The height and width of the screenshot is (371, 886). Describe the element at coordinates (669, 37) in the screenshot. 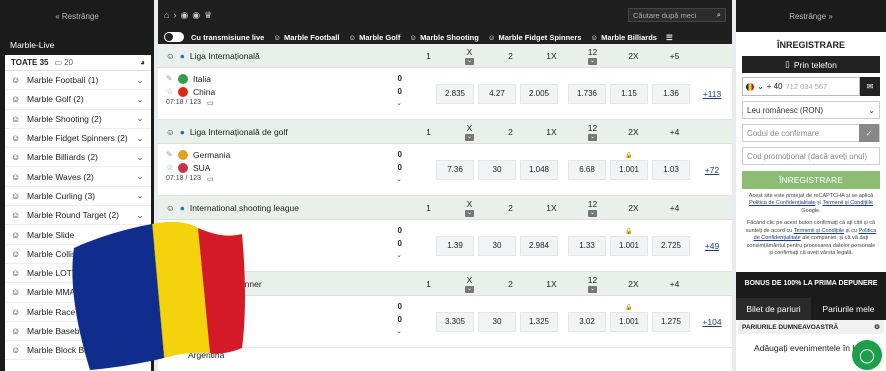

I see `more-menu-icon: ☰` at that location.